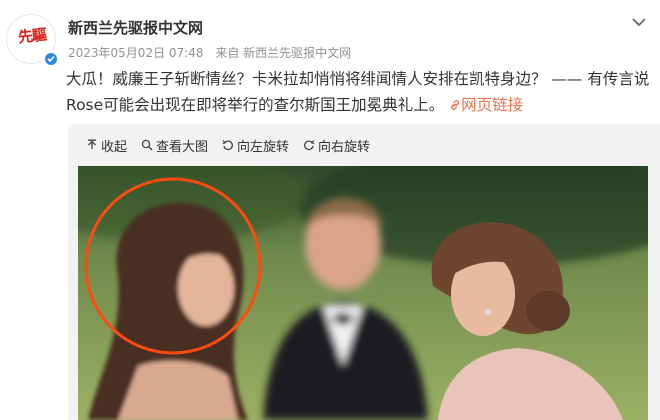 This screenshot has height=420, width=660. What do you see at coordinates (283, 53) in the screenshot?
I see `post-source: 来自 新西兰先驱报中文网` at bounding box center [283, 53].